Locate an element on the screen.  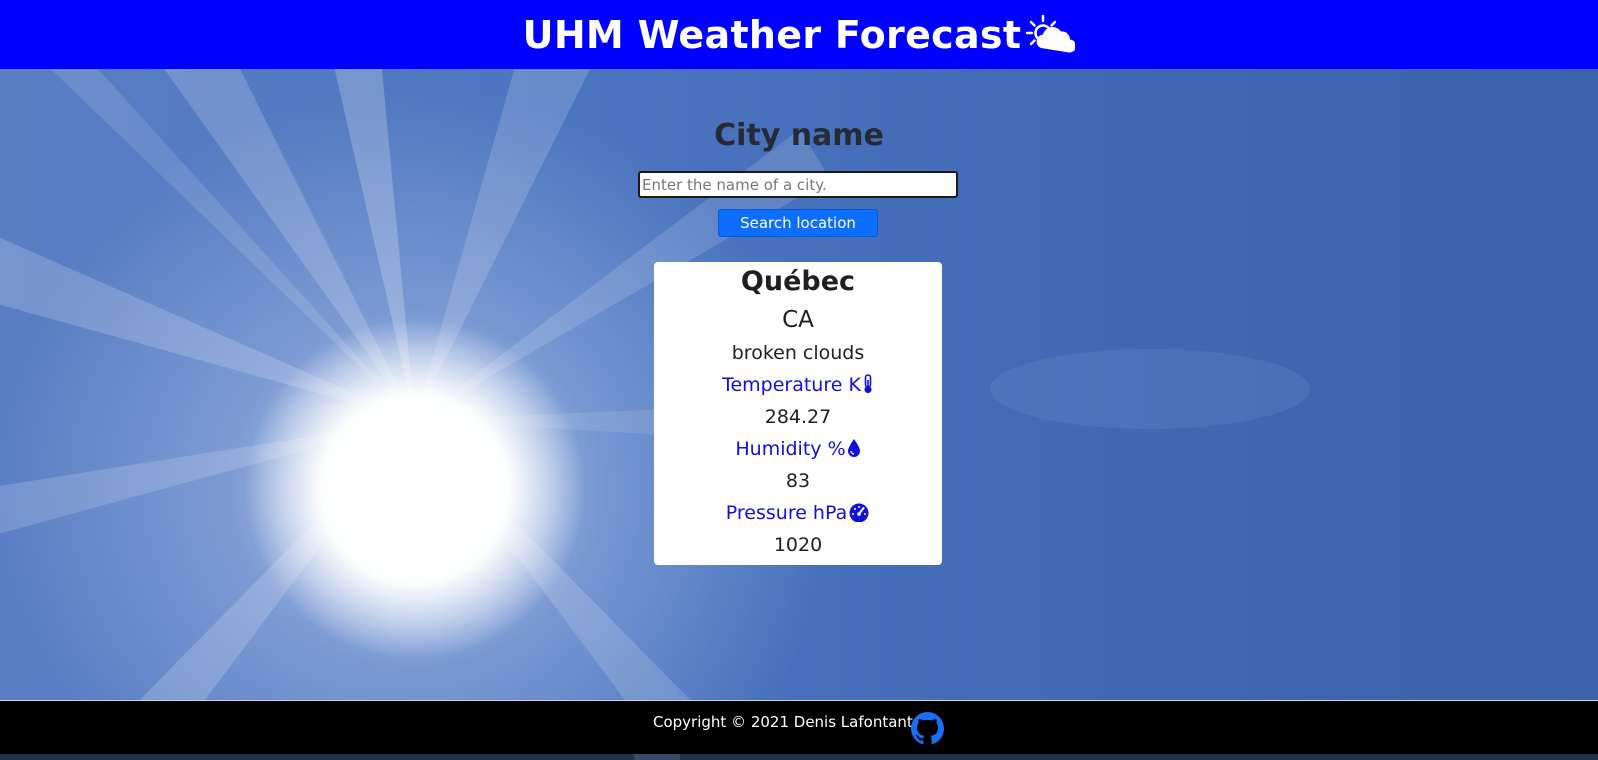
pressure-value: 1020 is located at coordinates (798, 545).